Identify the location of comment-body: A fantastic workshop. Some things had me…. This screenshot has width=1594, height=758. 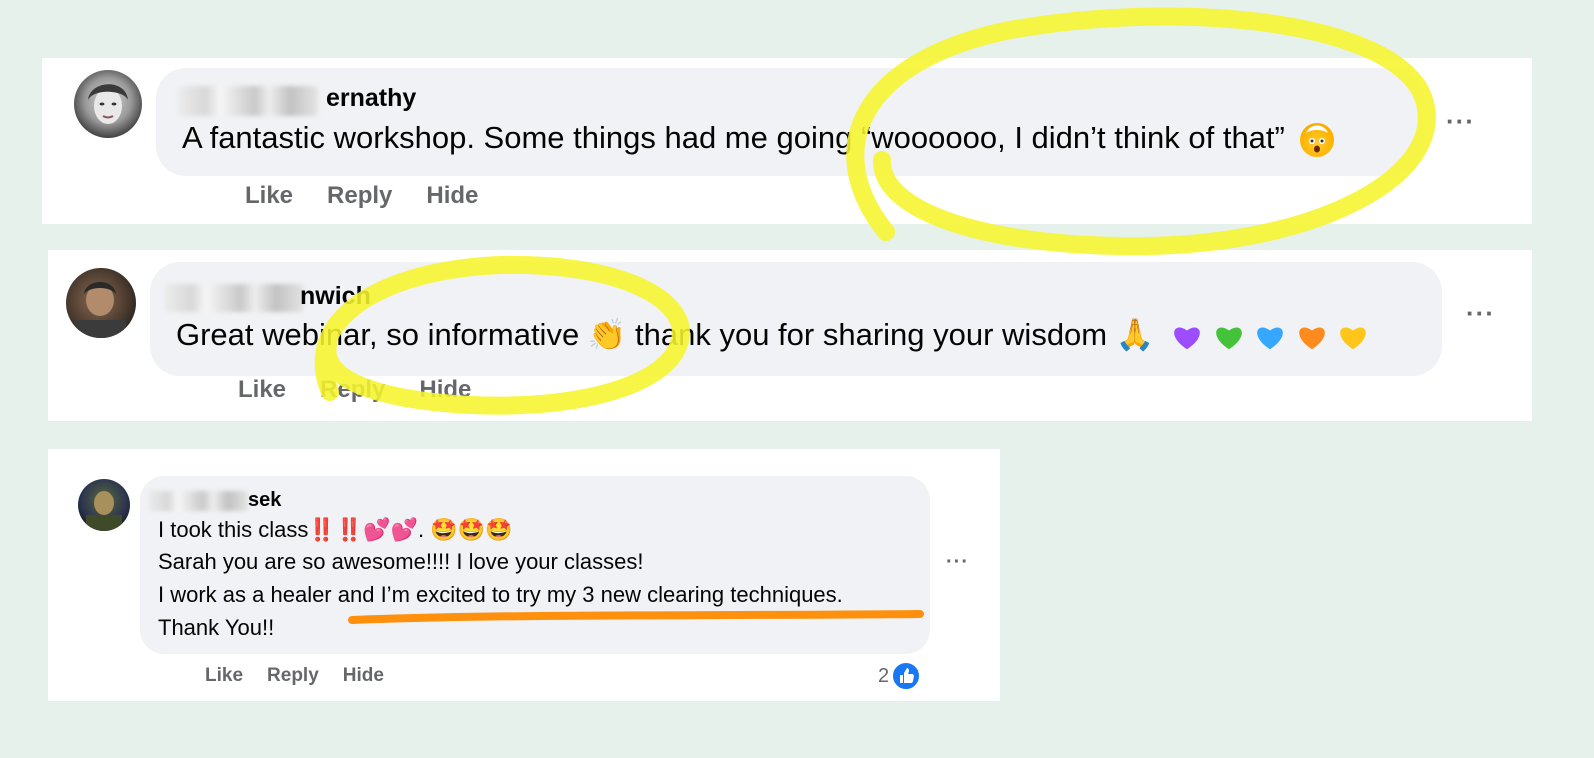
(733, 137).